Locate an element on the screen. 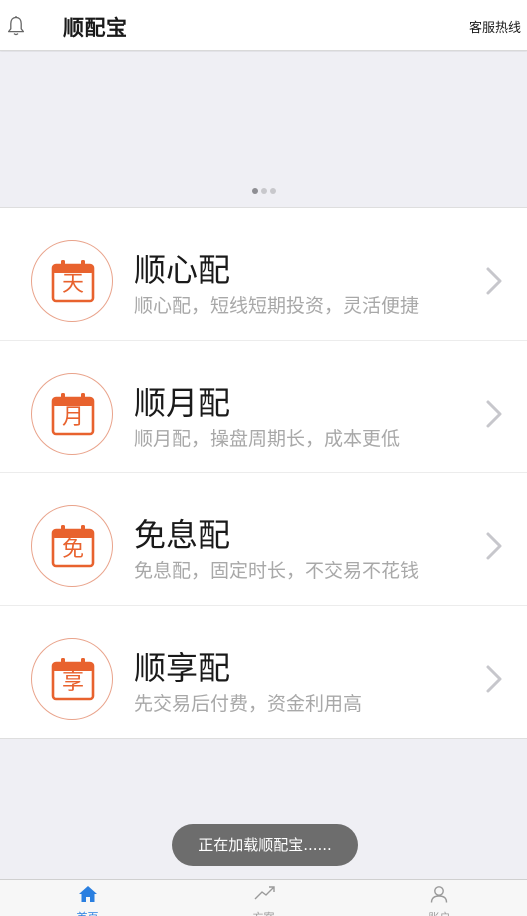 Image resolution: width=527 pixels, height=916 pixels. trend-icon is located at coordinates (264, 893).